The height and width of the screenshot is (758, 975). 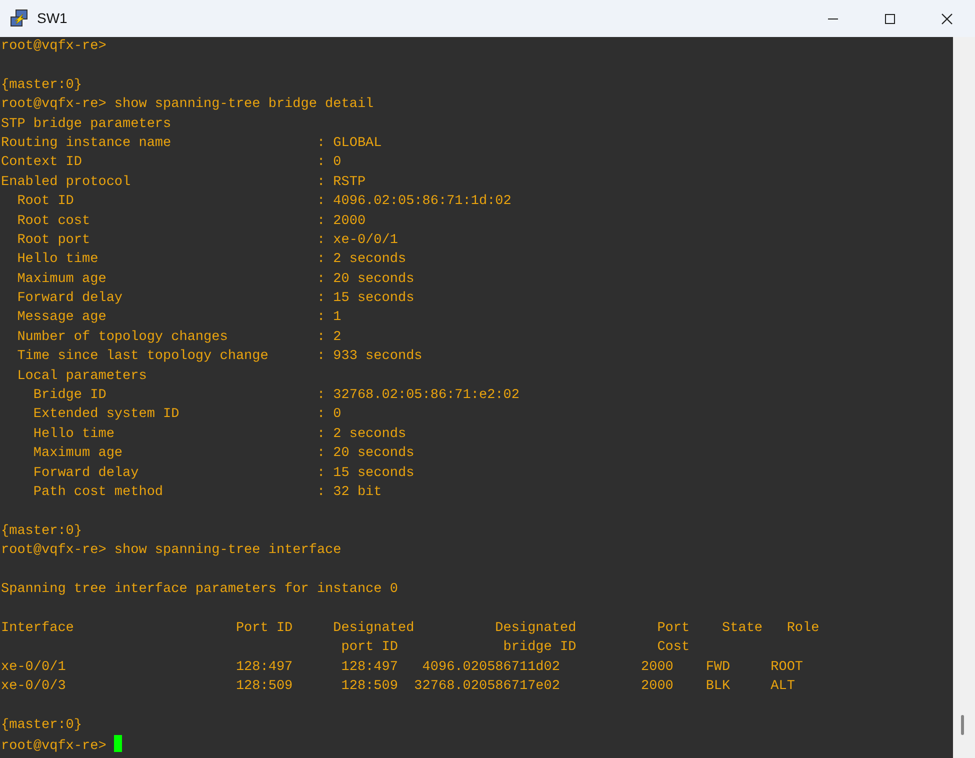 What do you see at coordinates (207, 241) in the screenshot?
I see `terminal-line: Root port : xe-0/0/1` at bounding box center [207, 241].